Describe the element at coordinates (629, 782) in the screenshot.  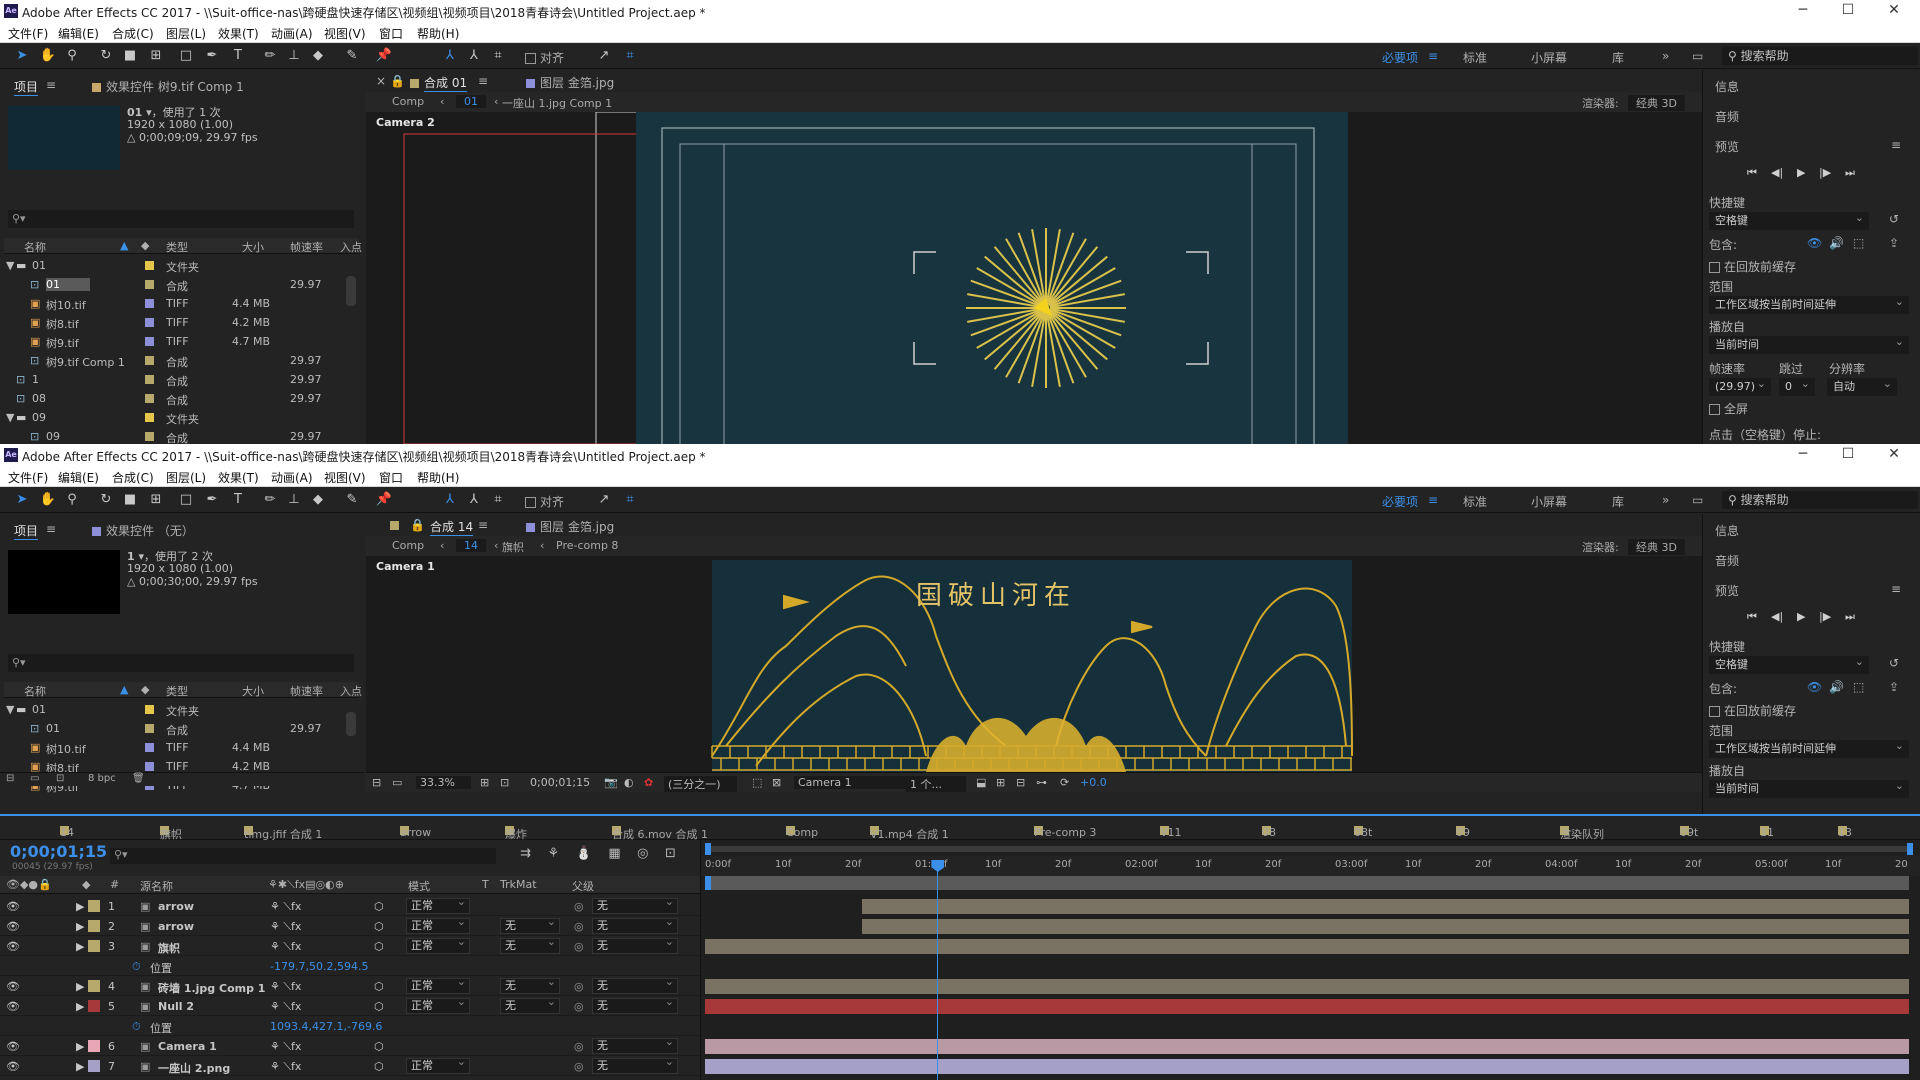
I see `show-snapshot-icon: ◐` at that location.